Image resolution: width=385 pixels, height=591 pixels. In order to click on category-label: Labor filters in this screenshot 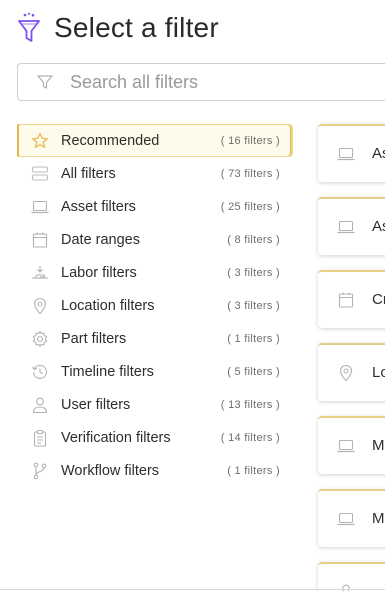, I will do `click(99, 272)`.